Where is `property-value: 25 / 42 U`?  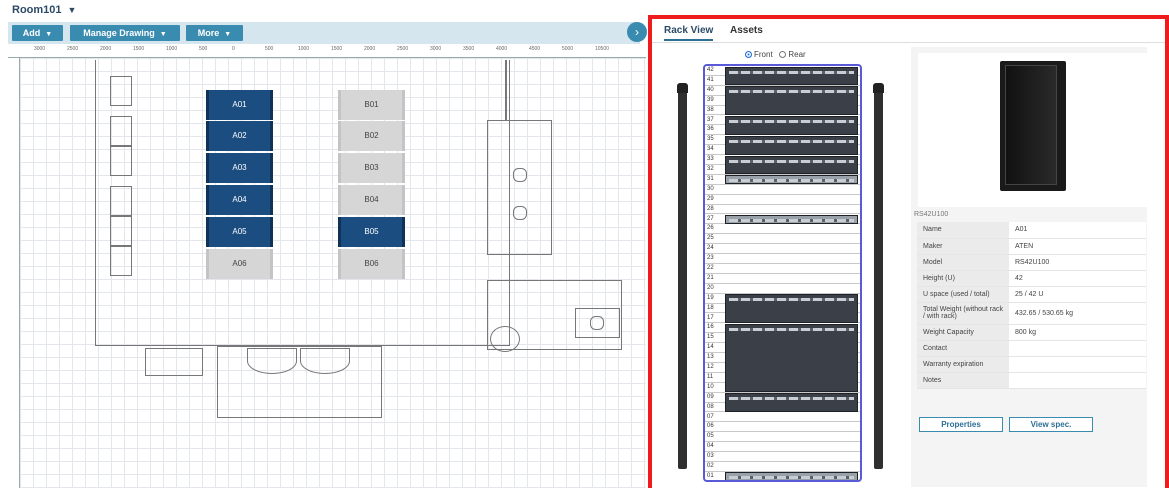 property-value: 25 / 42 U is located at coordinates (1077, 294).